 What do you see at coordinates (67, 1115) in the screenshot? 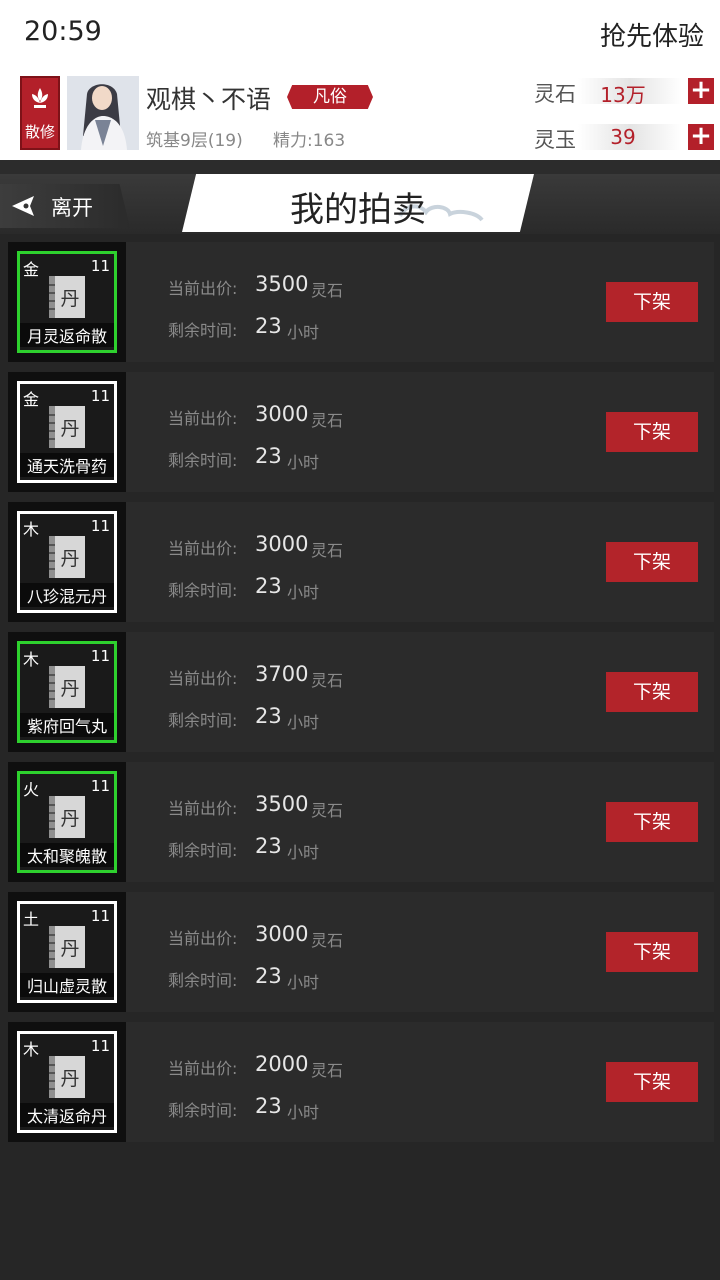
I see `item-name: 太清返命丹` at bounding box center [67, 1115].